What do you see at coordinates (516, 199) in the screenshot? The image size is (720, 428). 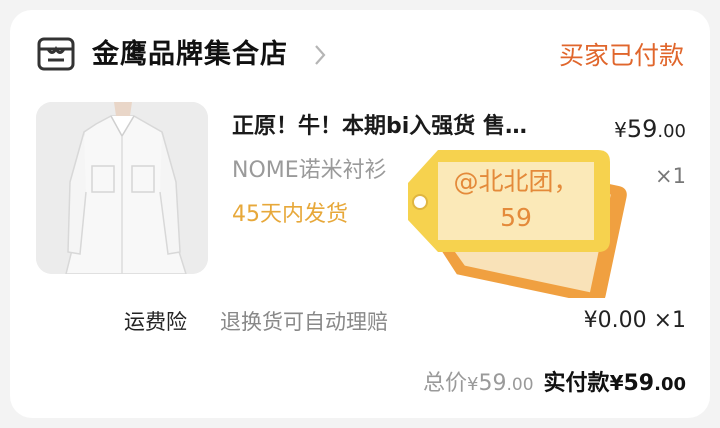 I see `tag-text: @北北团，59` at bounding box center [516, 199].